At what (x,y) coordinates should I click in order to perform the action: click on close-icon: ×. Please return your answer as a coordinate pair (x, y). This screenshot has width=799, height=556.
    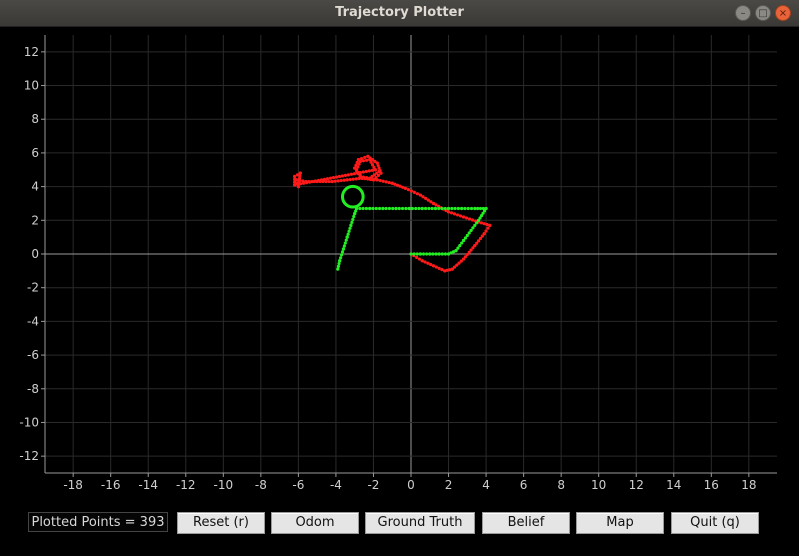
    Looking at the image, I should click on (783, 13).